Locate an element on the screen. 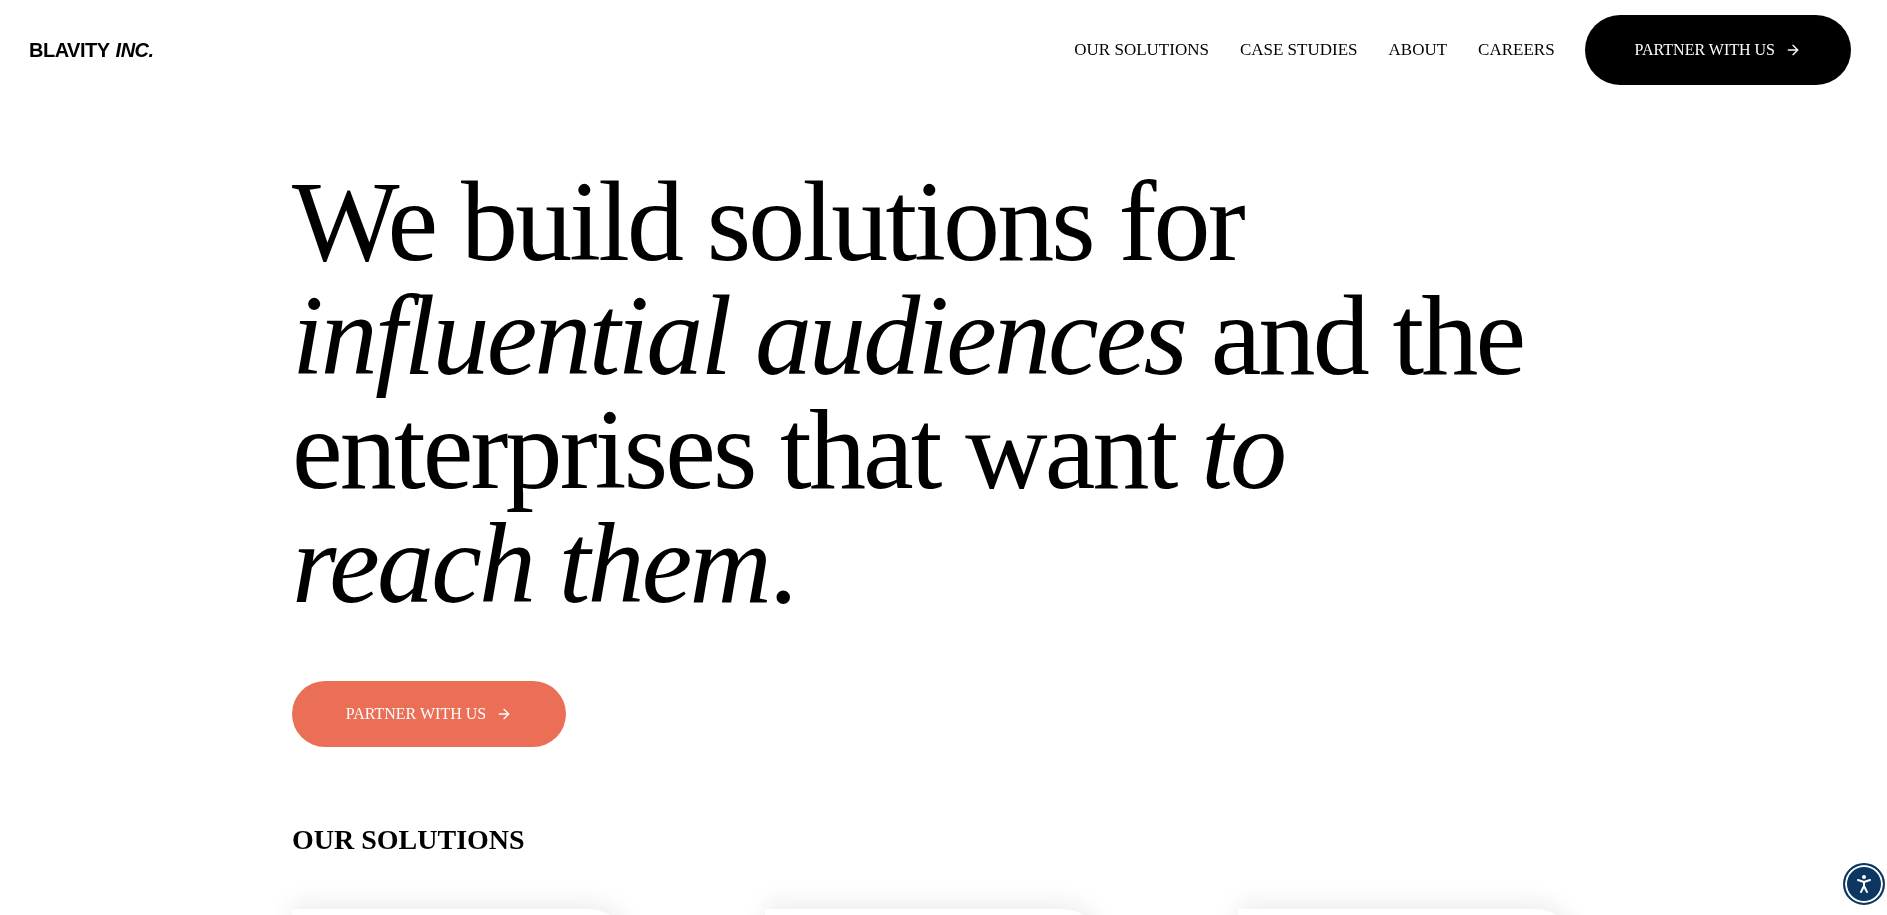  arrow-right-icon is located at coordinates (1793, 50).